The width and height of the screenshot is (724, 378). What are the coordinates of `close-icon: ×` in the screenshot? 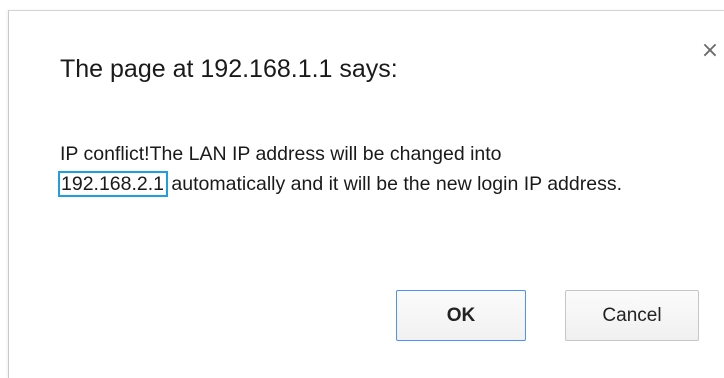 It's located at (710, 51).